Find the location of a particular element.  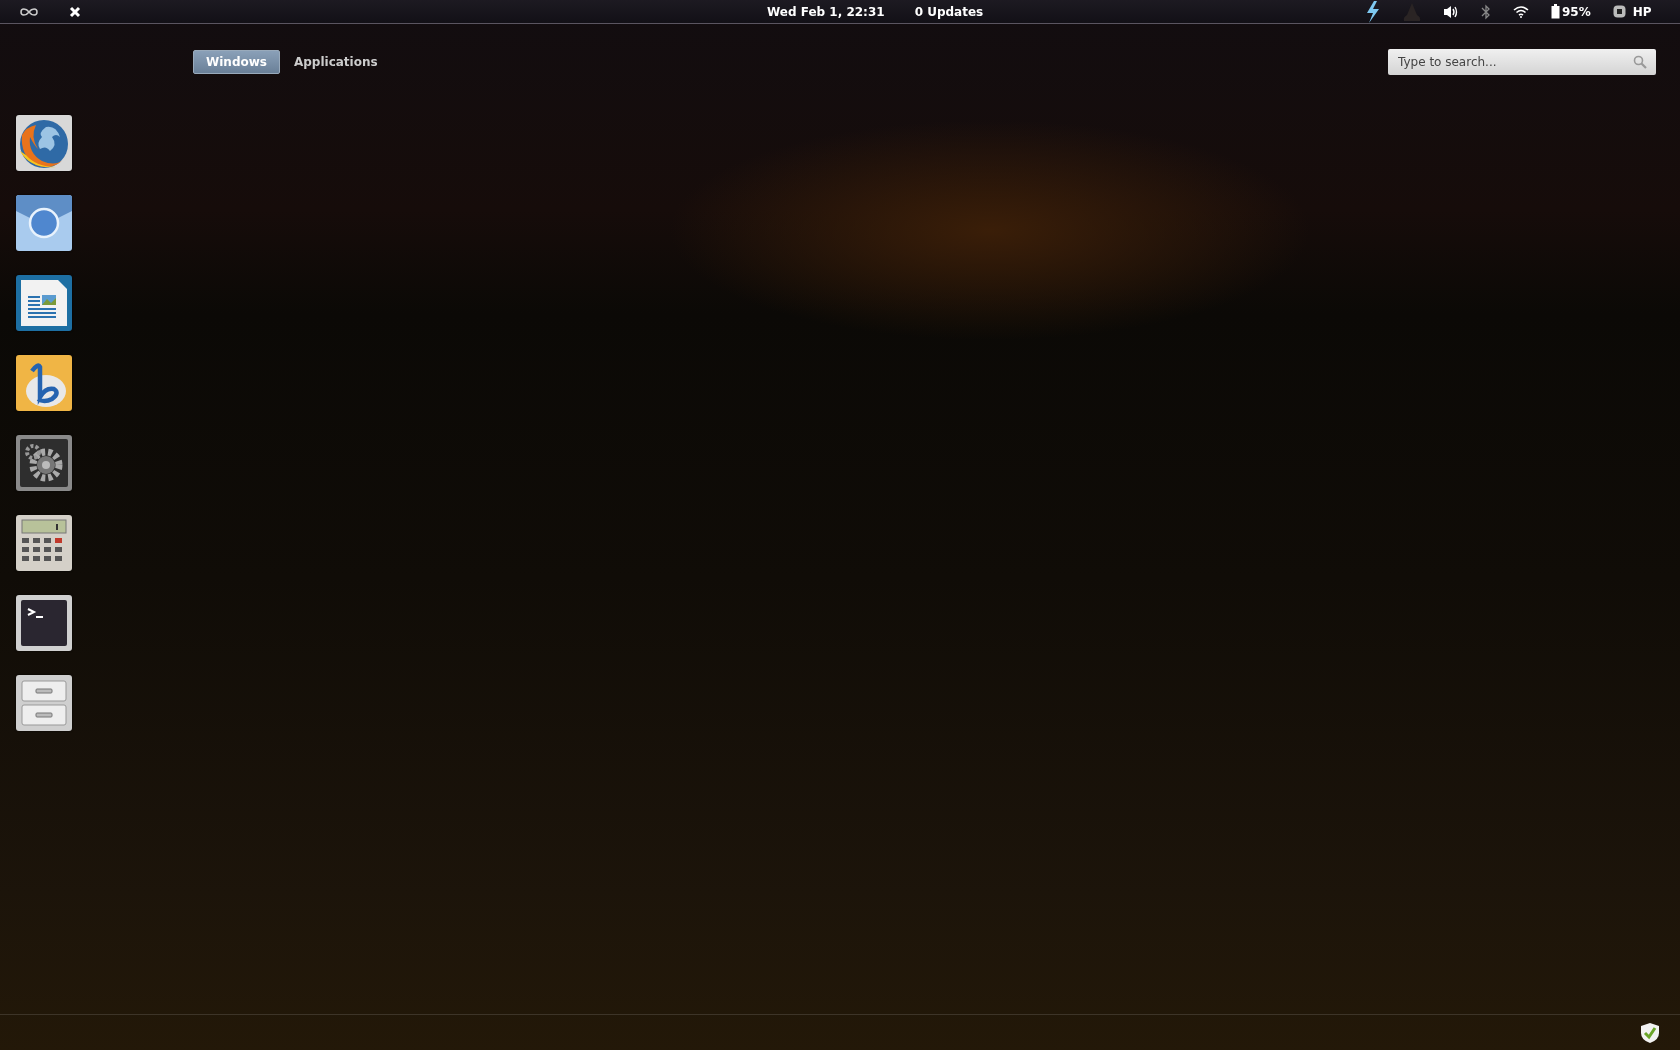

chat-icon is located at coordinates (1619, 11).